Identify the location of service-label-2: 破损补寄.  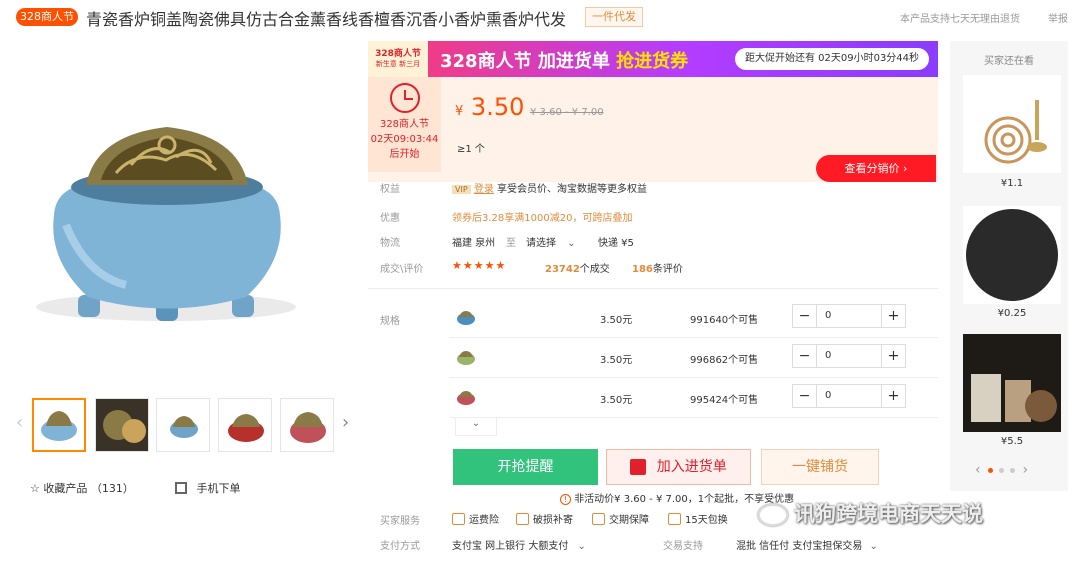
(553, 520).